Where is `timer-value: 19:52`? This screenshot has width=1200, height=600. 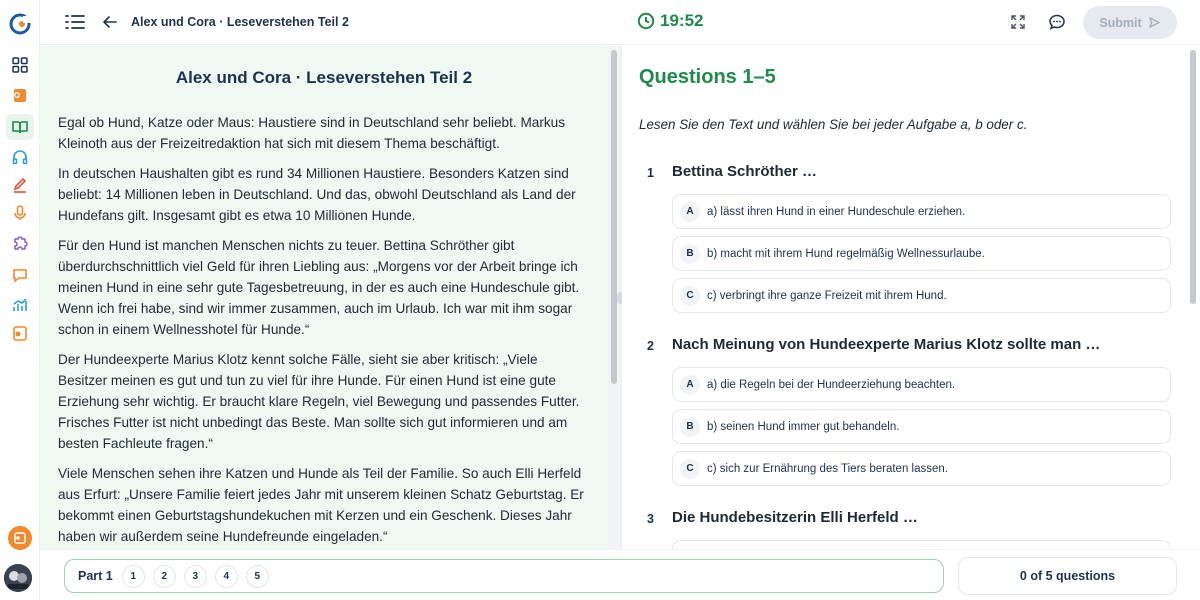
timer-value: 19:52 is located at coordinates (682, 20).